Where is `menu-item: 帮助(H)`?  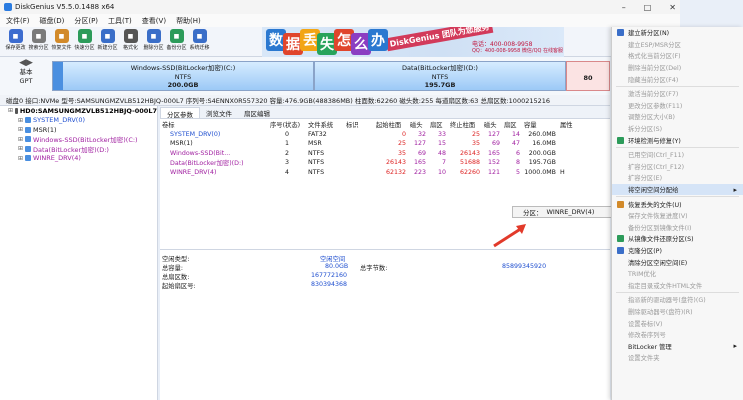 menu-item: 帮助(H) is located at coordinates (188, 21).